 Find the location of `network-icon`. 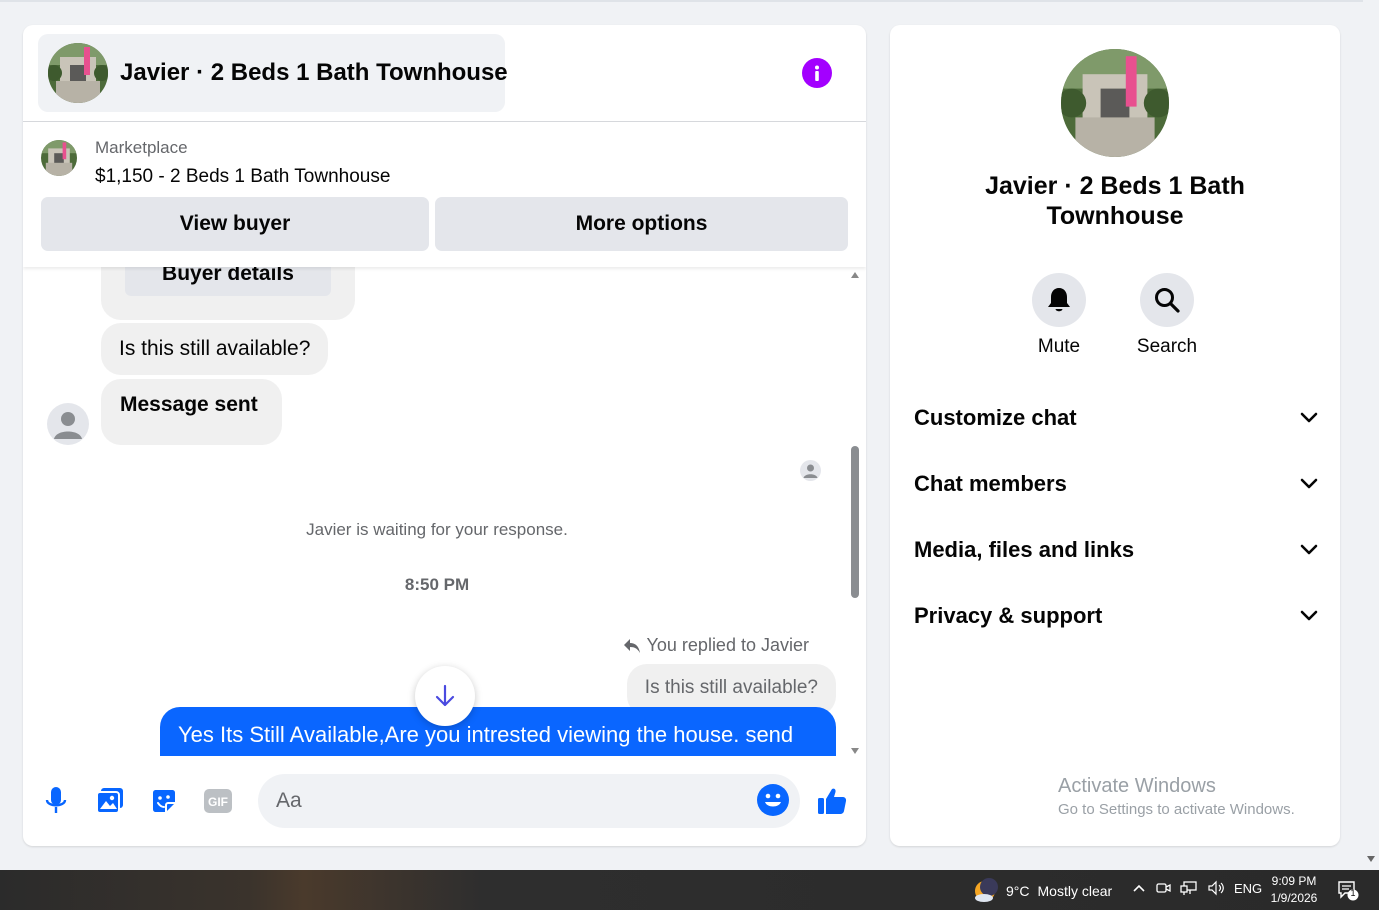

network-icon is located at coordinates (1189, 888).